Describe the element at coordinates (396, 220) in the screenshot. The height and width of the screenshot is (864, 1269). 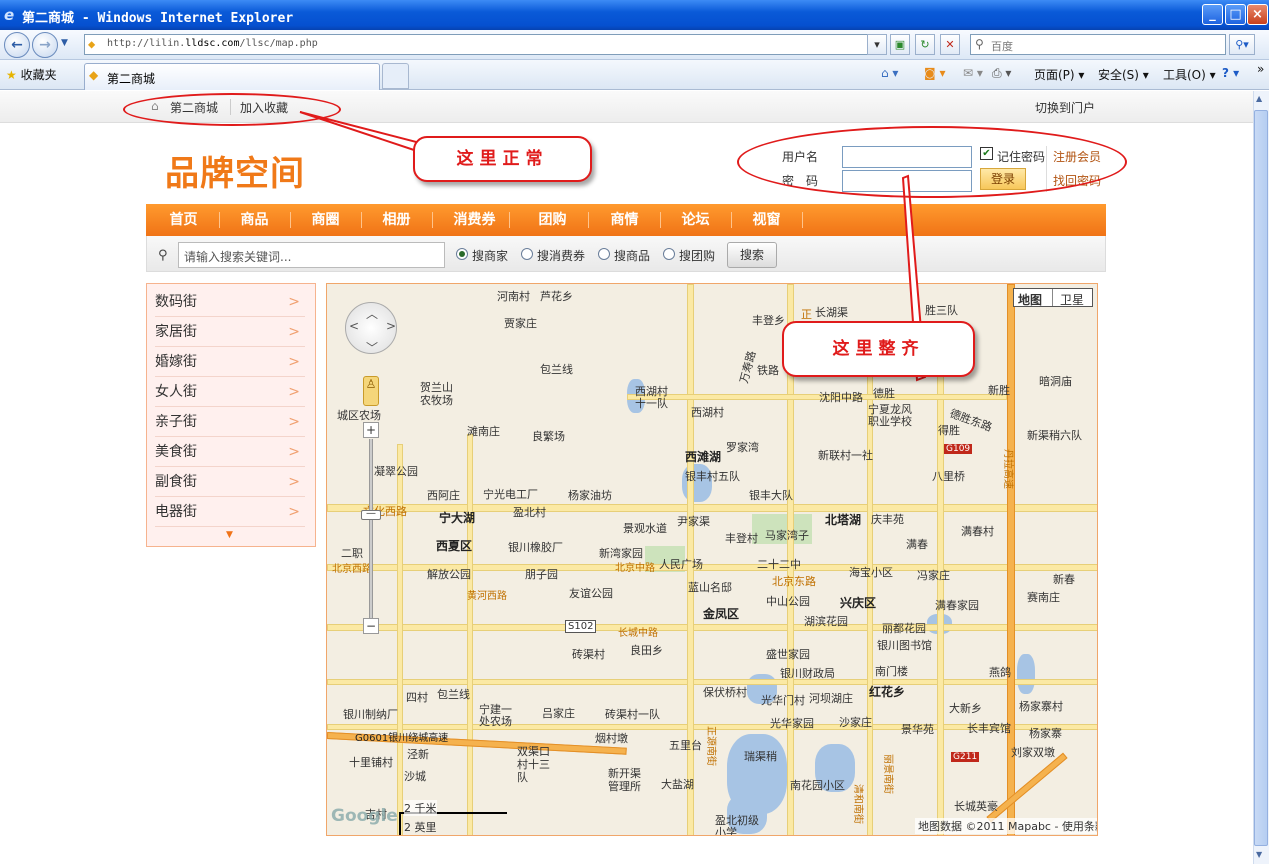
I see `nav-item-album: 相册` at that location.